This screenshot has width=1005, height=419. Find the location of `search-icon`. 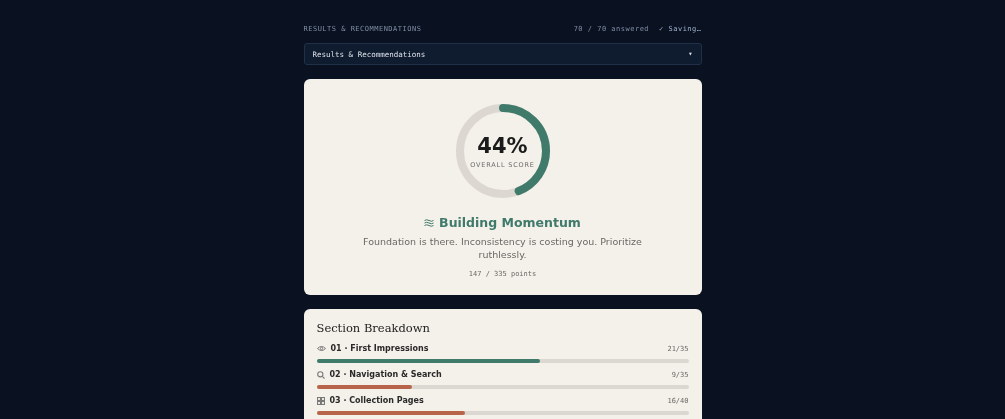

search-icon is located at coordinates (320, 374).